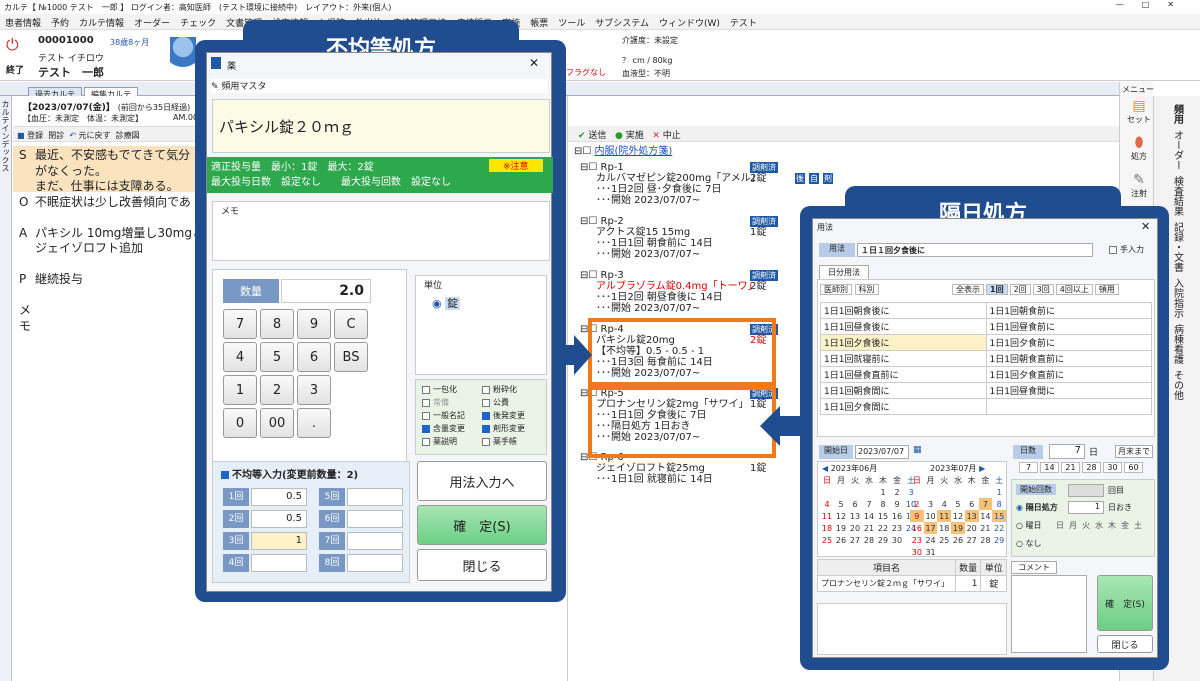 The height and width of the screenshot is (681, 1200). Describe the element at coordinates (931, 504) in the screenshot. I see `calendar-day: 3` at that location.